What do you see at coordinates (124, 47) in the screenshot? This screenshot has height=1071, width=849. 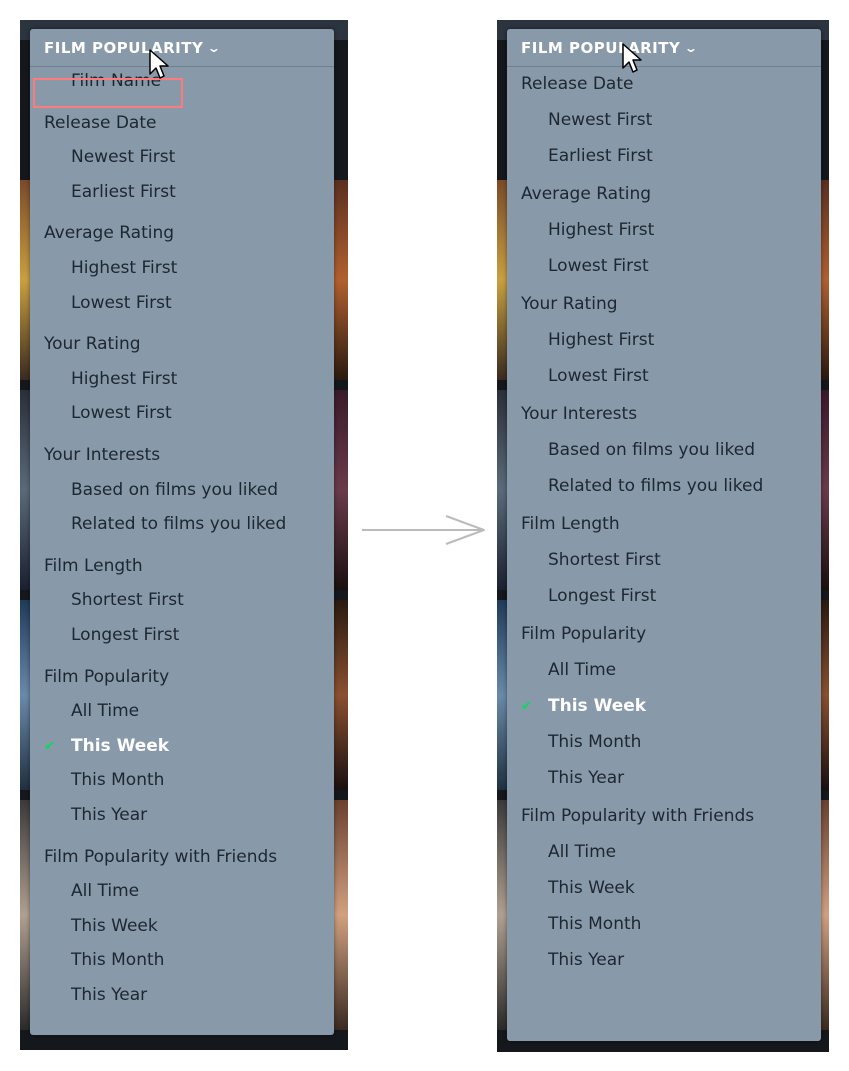 I see `sort-dropdown-label: FILM POPULARITY` at bounding box center [124, 47].